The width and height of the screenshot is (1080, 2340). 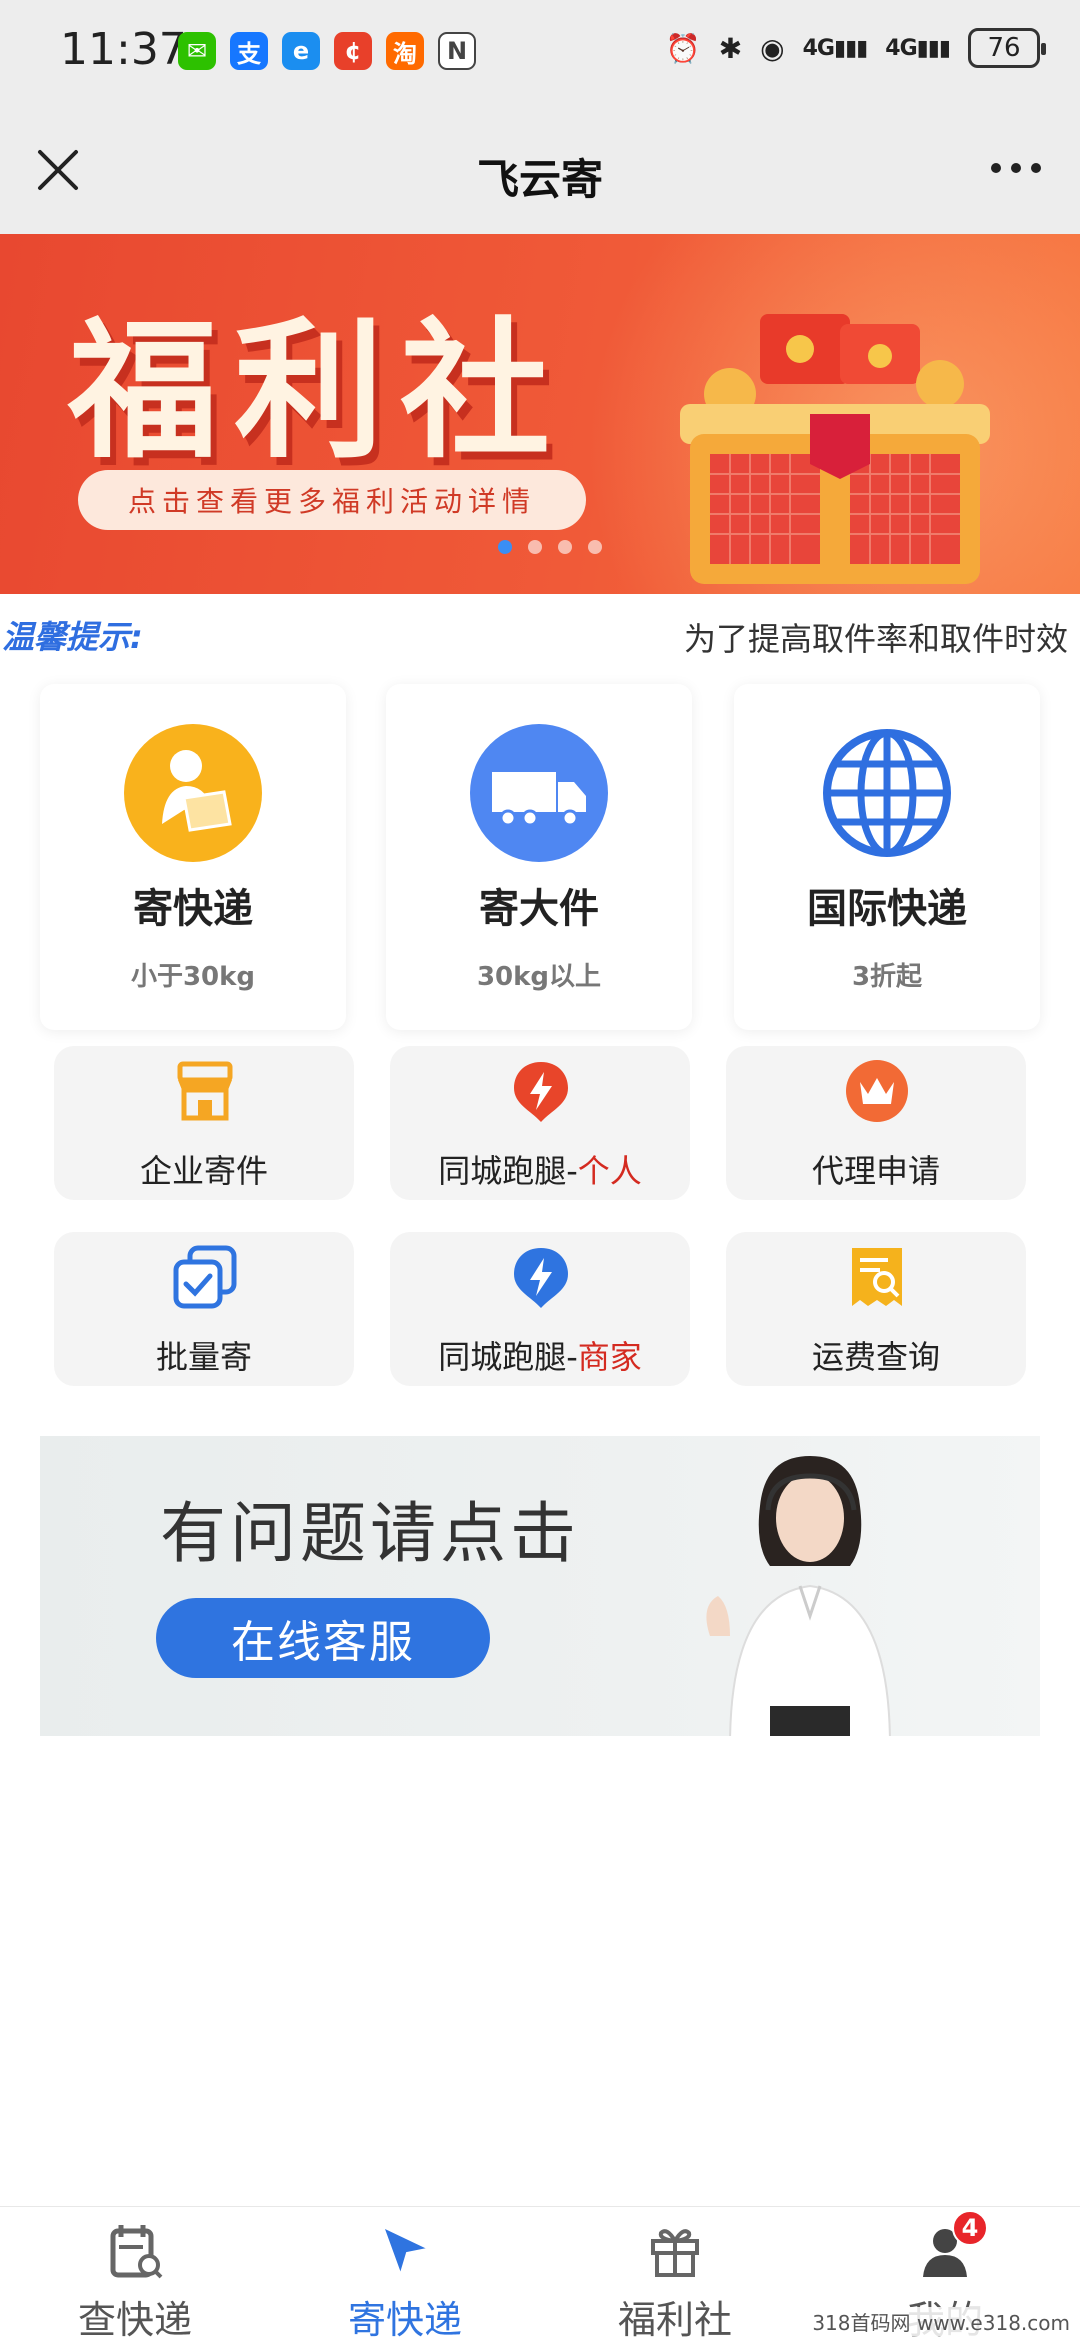 What do you see at coordinates (540, 1171) in the screenshot?
I see `tile-label: 同城跑腿-个人` at bounding box center [540, 1171].